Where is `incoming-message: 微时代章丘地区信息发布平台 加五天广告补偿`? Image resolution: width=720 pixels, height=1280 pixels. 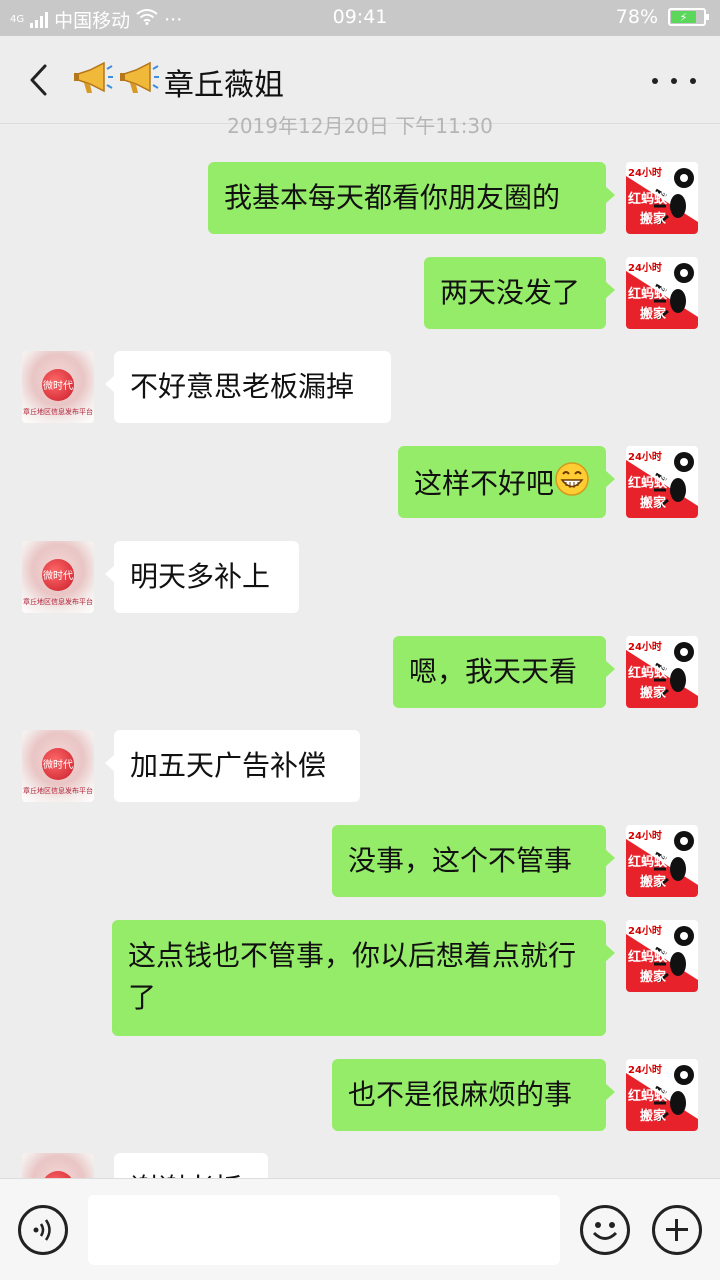
incoming-message: 微时代章丘地区信息发布平台 加五天广告补偿 is located at coordinates (360, 766).